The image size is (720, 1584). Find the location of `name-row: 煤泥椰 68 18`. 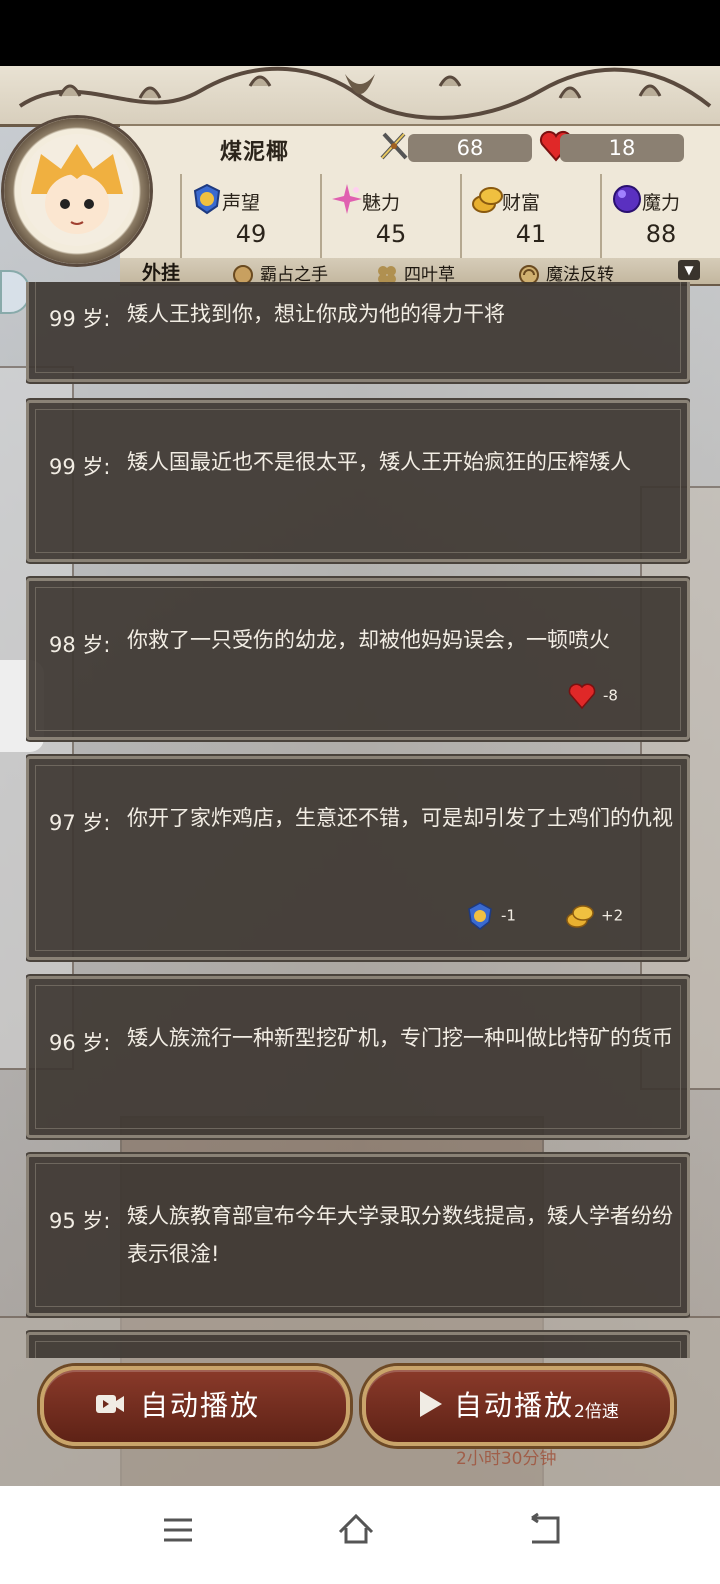

name-row: 煤泥椰 68 18 is located at coordinates (420, 149).